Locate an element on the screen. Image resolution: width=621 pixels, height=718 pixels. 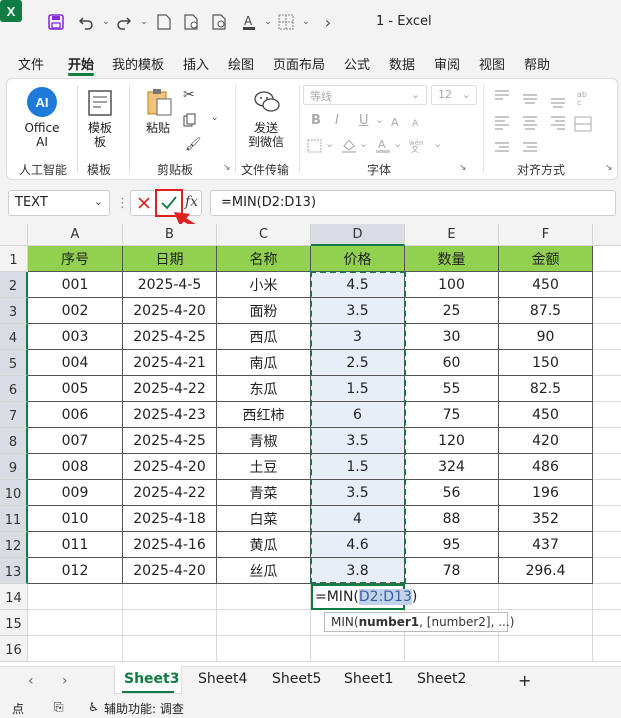
menu-home: 开始 is located at coordinates (81, 63).